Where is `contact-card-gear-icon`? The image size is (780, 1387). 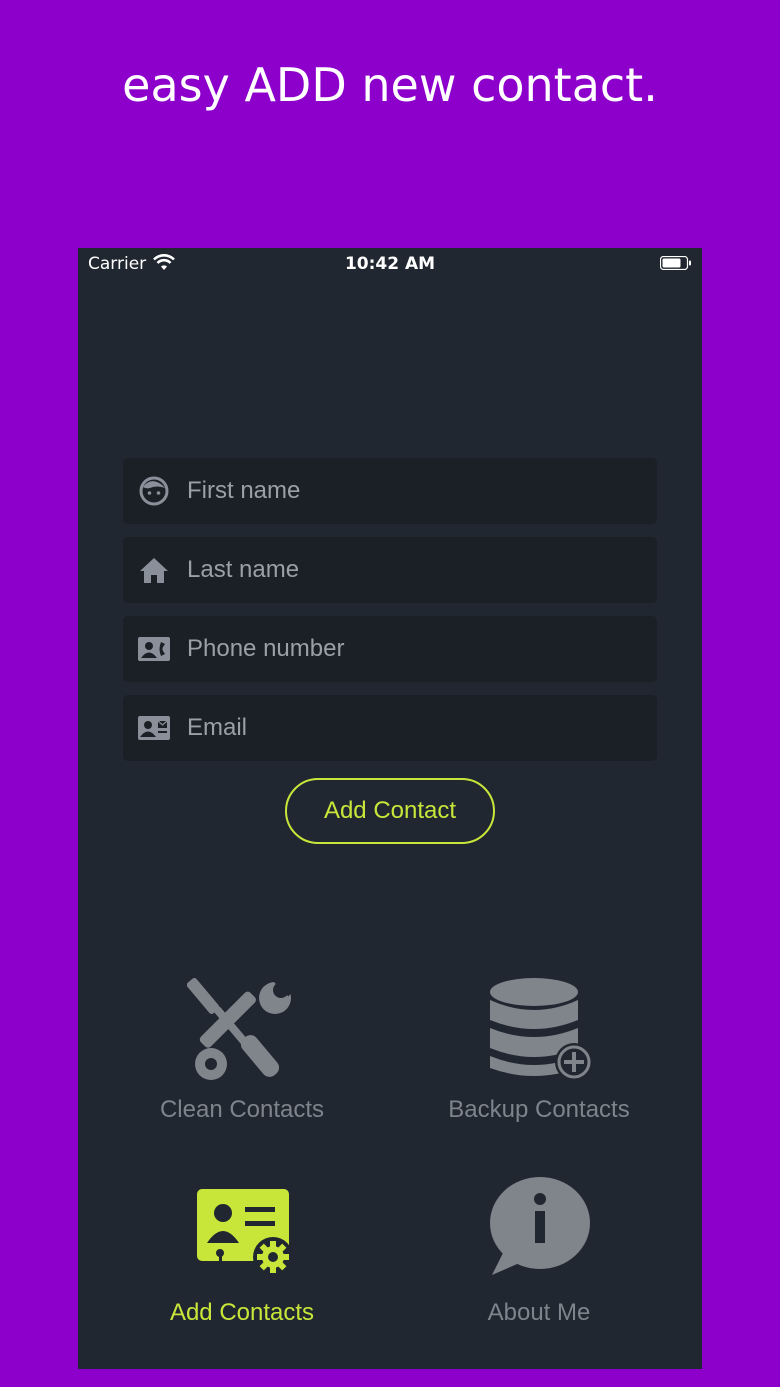 contact-card-gear-icon is located at coordinates (245, 1233).